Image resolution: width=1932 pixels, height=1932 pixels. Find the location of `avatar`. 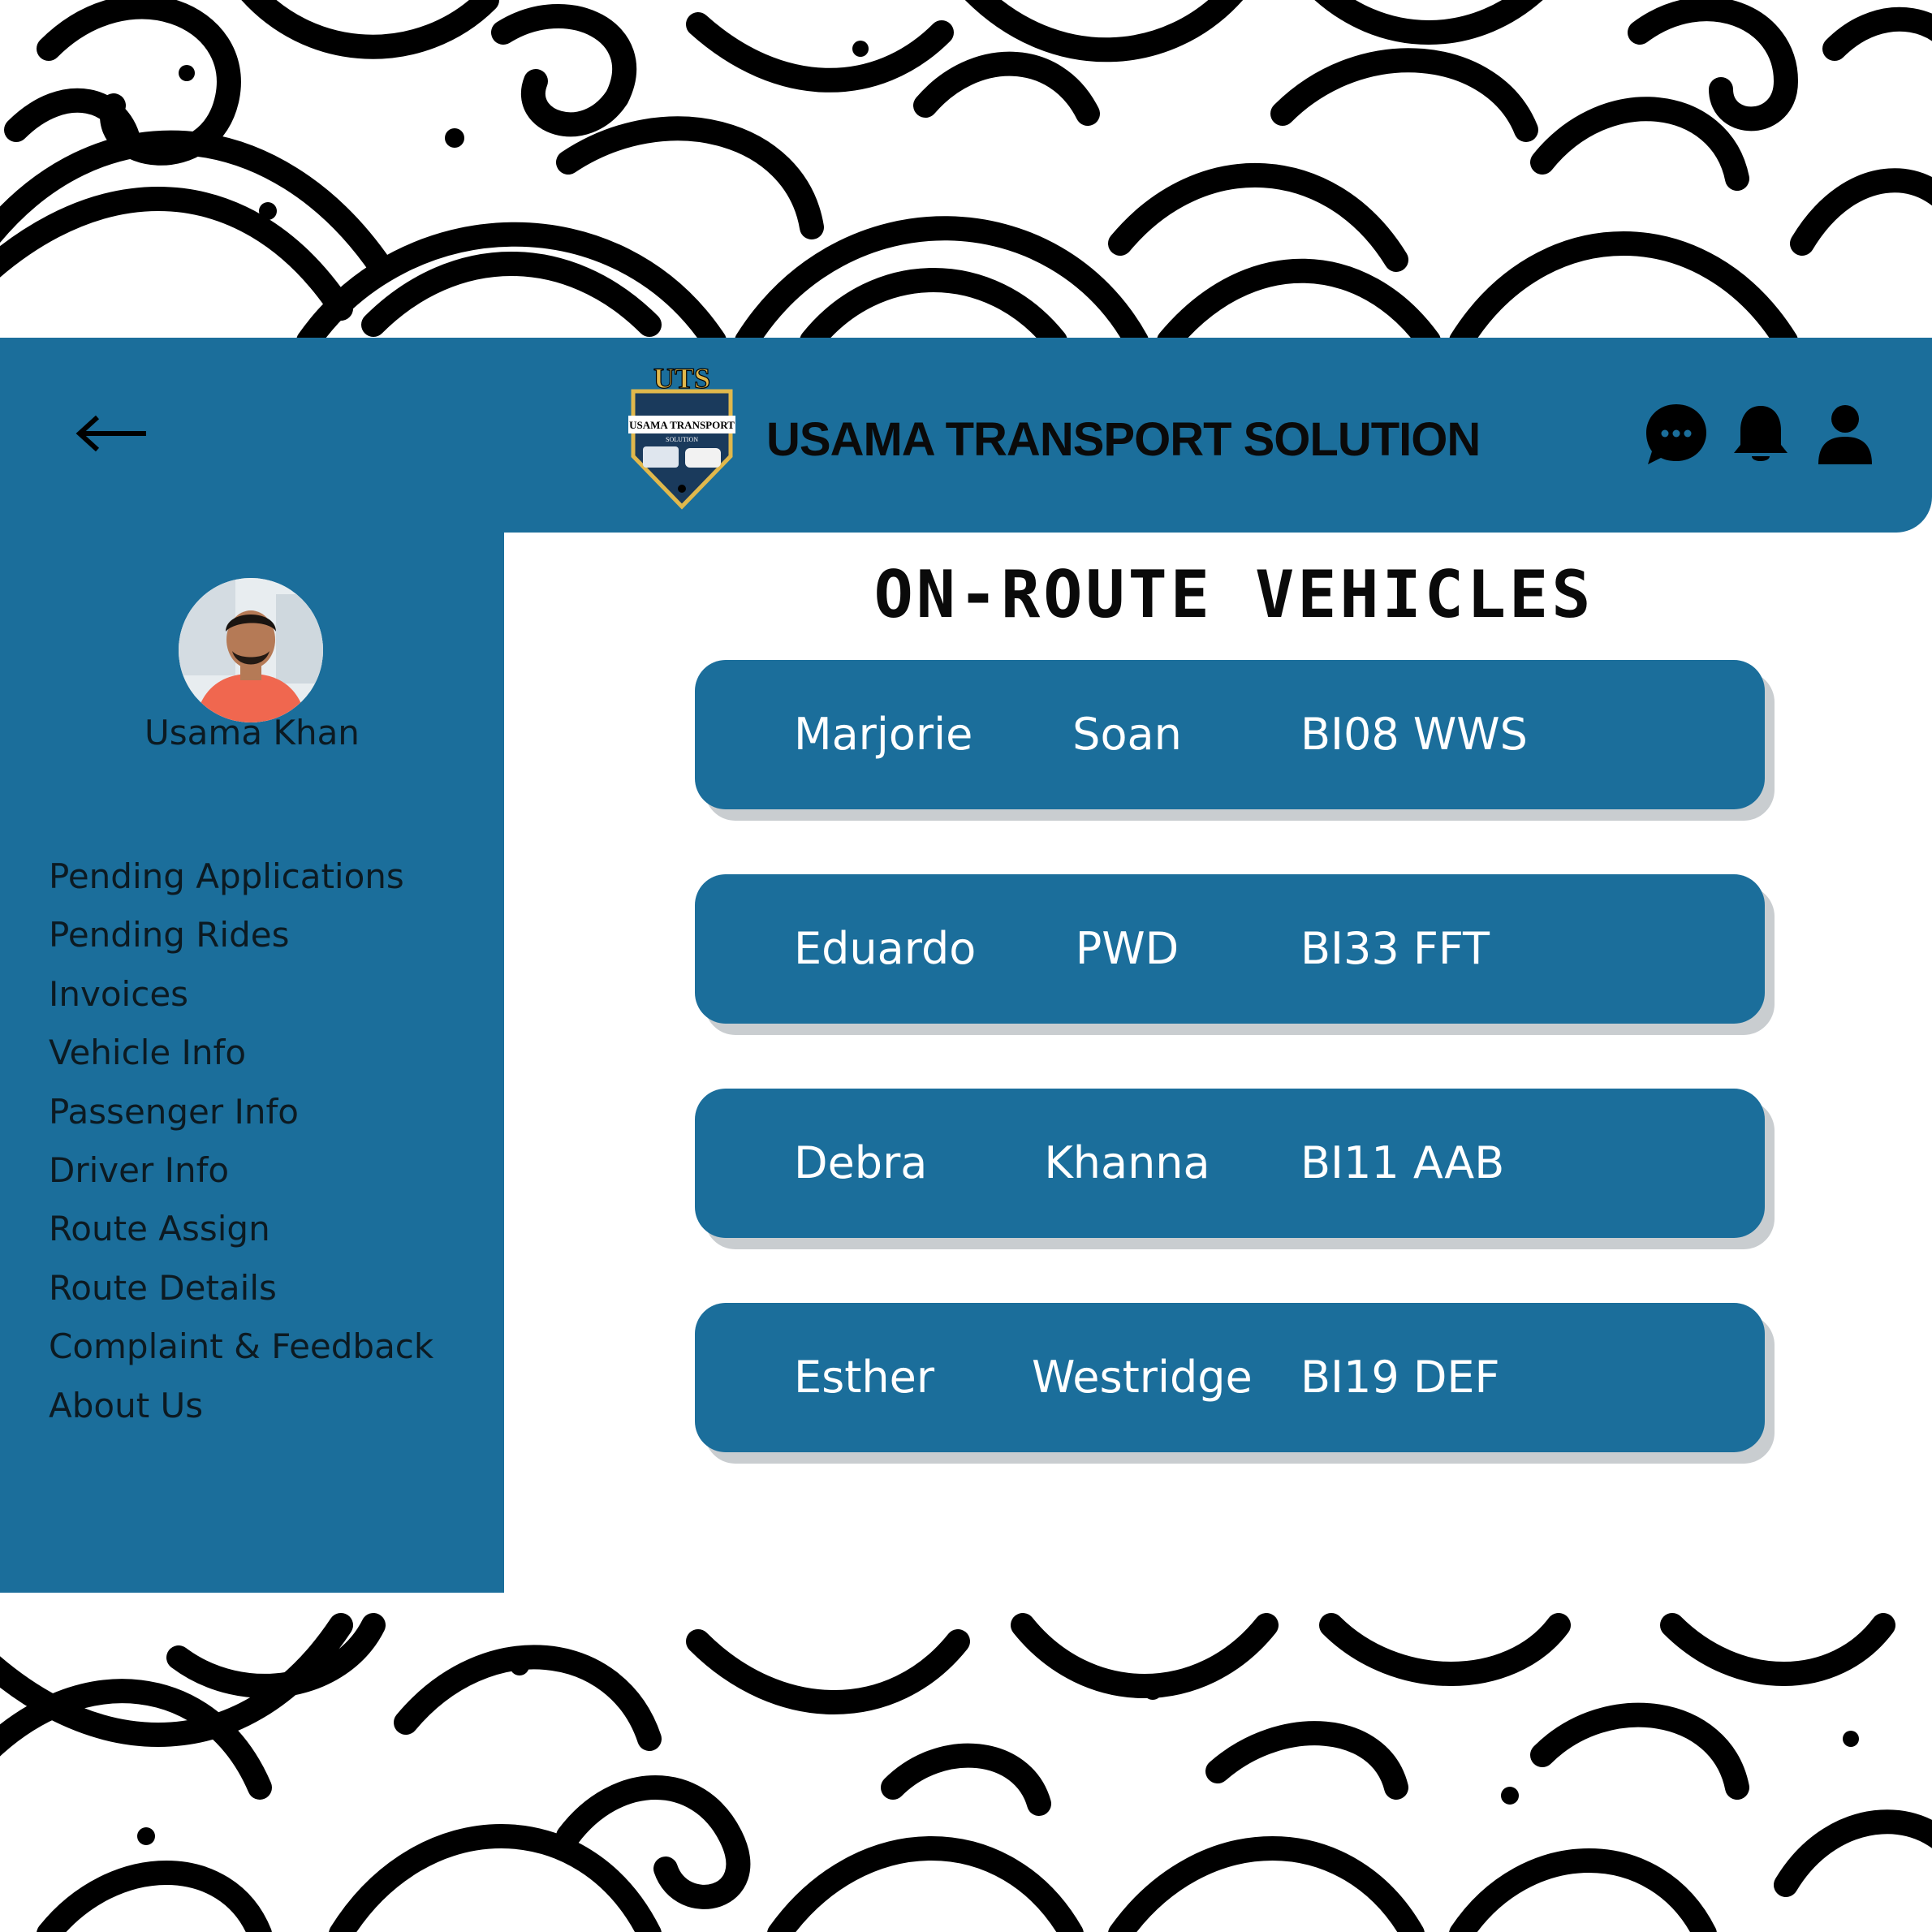

avatar is located at coordinates (251, 650).